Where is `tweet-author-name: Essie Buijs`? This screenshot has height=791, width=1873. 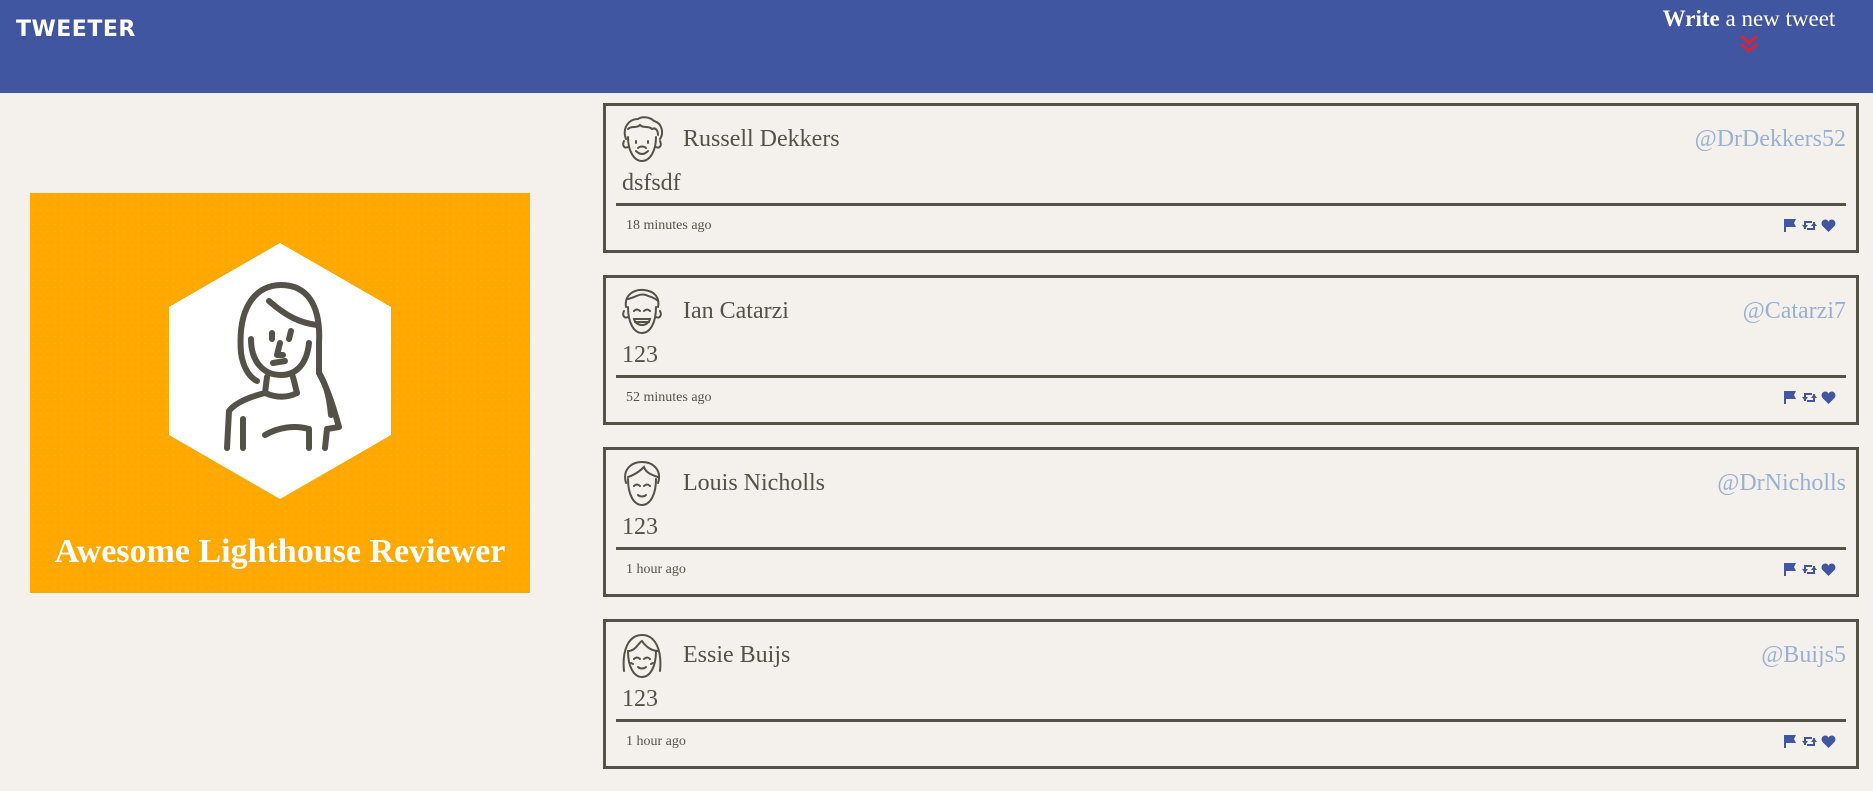 tweet-author-name: Essie Buijs is located at coordinates (737, 655).